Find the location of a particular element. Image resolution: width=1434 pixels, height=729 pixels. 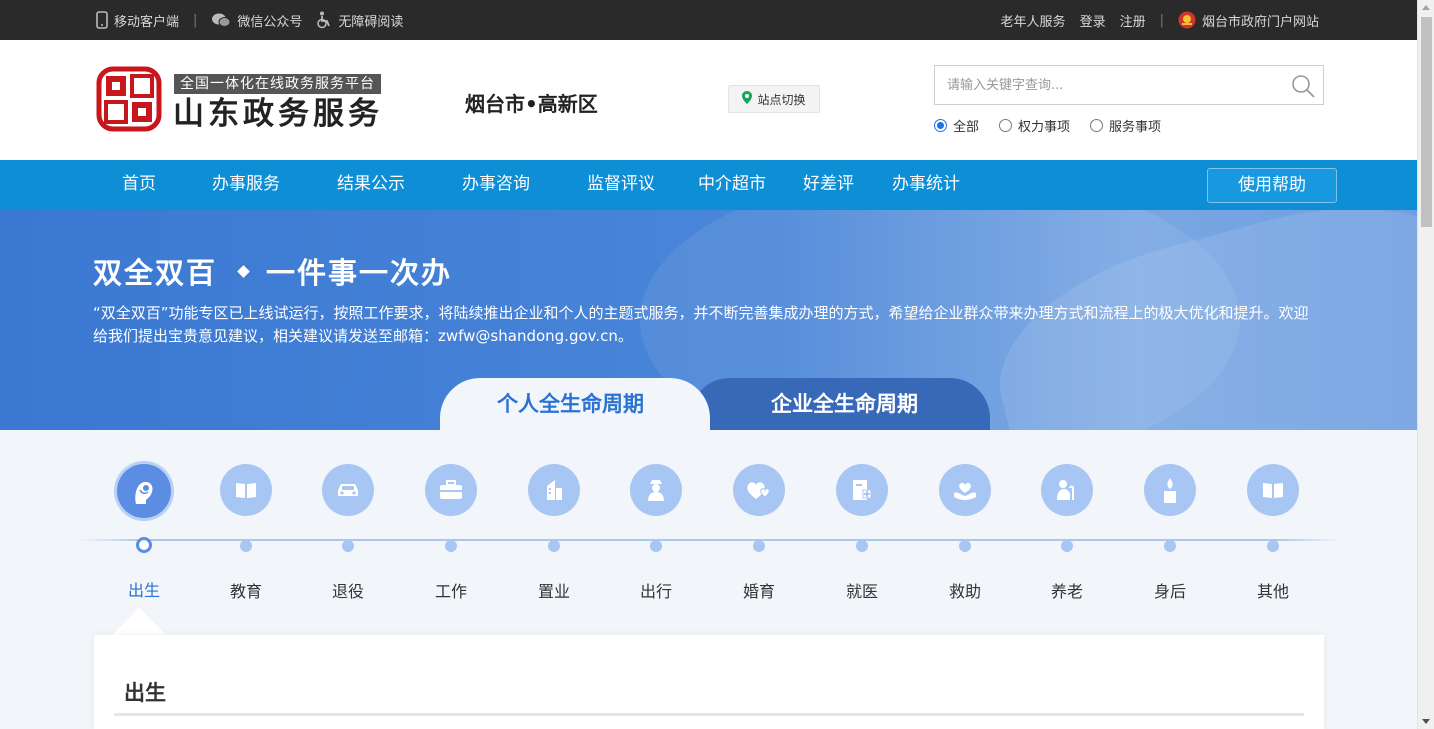

page-scrollbar is located at coordinates (1425, 364).